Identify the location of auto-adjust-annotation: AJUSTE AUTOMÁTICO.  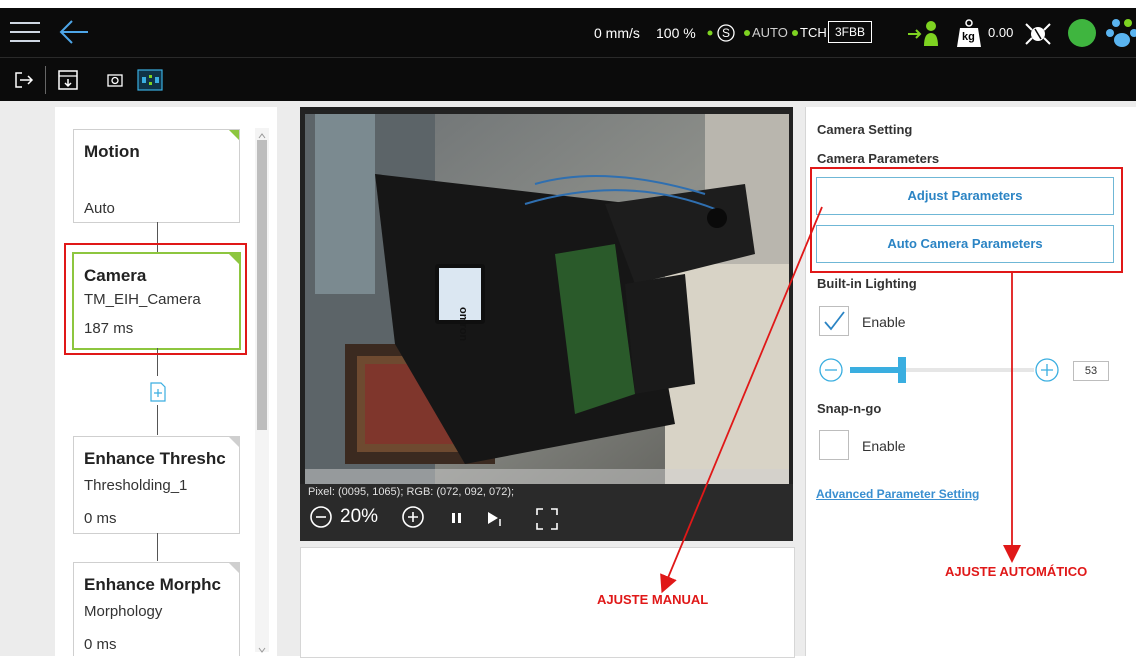
(1016, 571).